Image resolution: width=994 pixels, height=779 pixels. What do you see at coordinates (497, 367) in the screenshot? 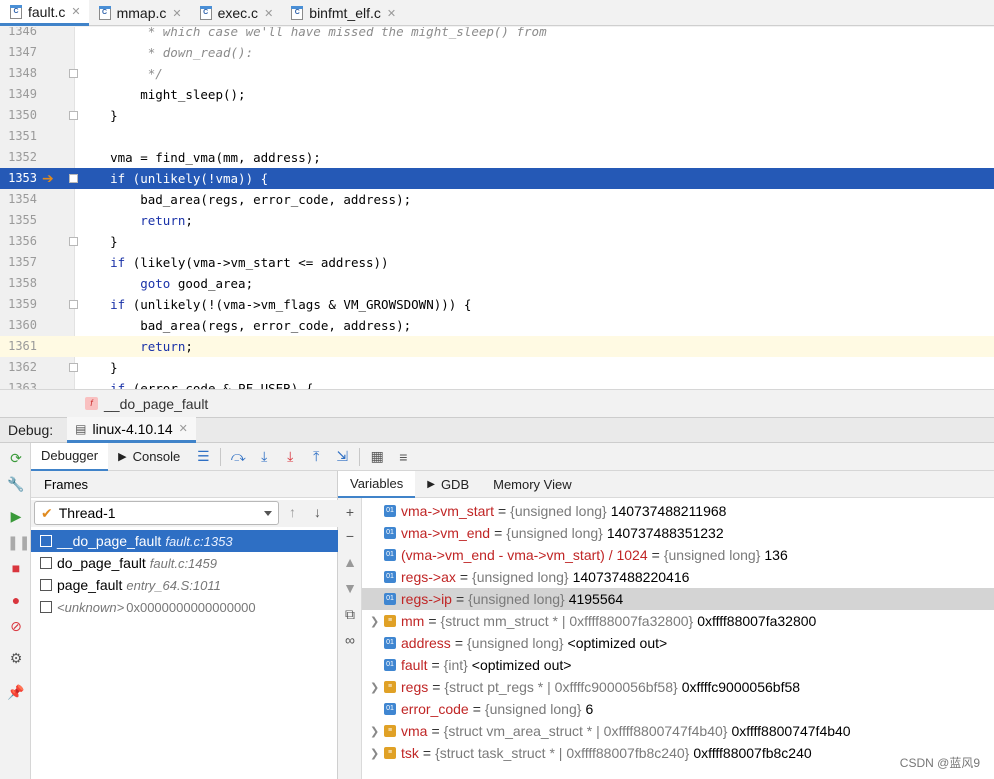
I see `code-line: 1362 }` at bounding box center [497, 367].